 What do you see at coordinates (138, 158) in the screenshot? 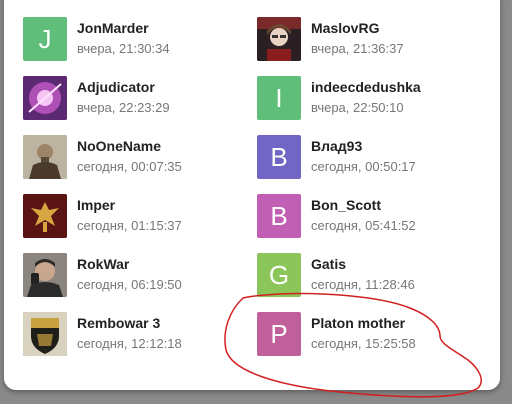
I see `user-item: NoOneName сегодня, 00:07:35` at bounding box center [138, 158].